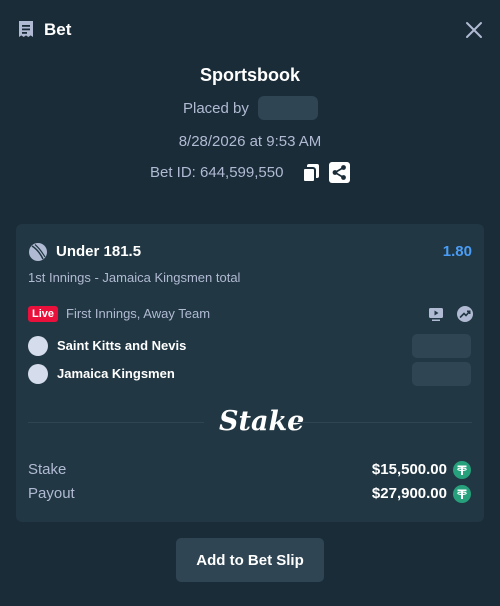 The width and height of the screenshot is (500, 606). What do you see at coordinates (339, 172) in the screenshot?
I see `share-icon` at bounding box center [339, 172].